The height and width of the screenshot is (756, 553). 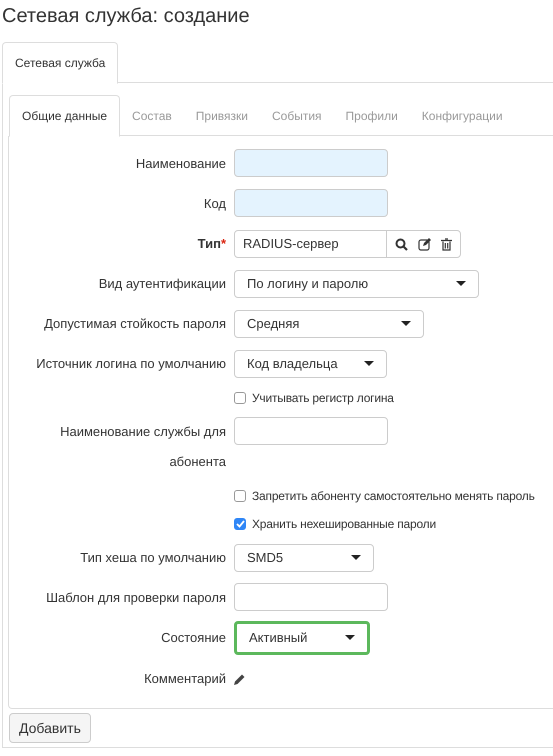 What do you see at coordinates (64, 116) in the screenshot?
I see `tab: Общие данные` at bounding box center [64, 116].